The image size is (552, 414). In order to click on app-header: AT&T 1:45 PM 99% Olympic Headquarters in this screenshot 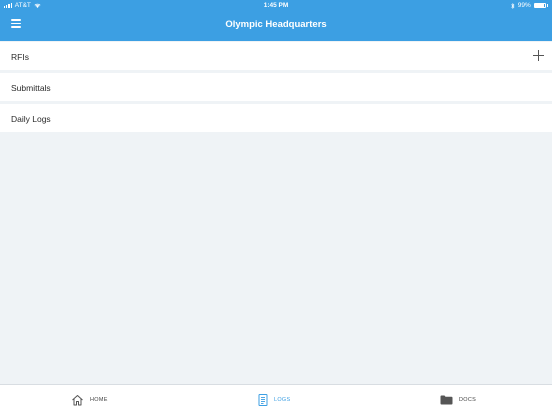, I will do `click(276, 20)`.